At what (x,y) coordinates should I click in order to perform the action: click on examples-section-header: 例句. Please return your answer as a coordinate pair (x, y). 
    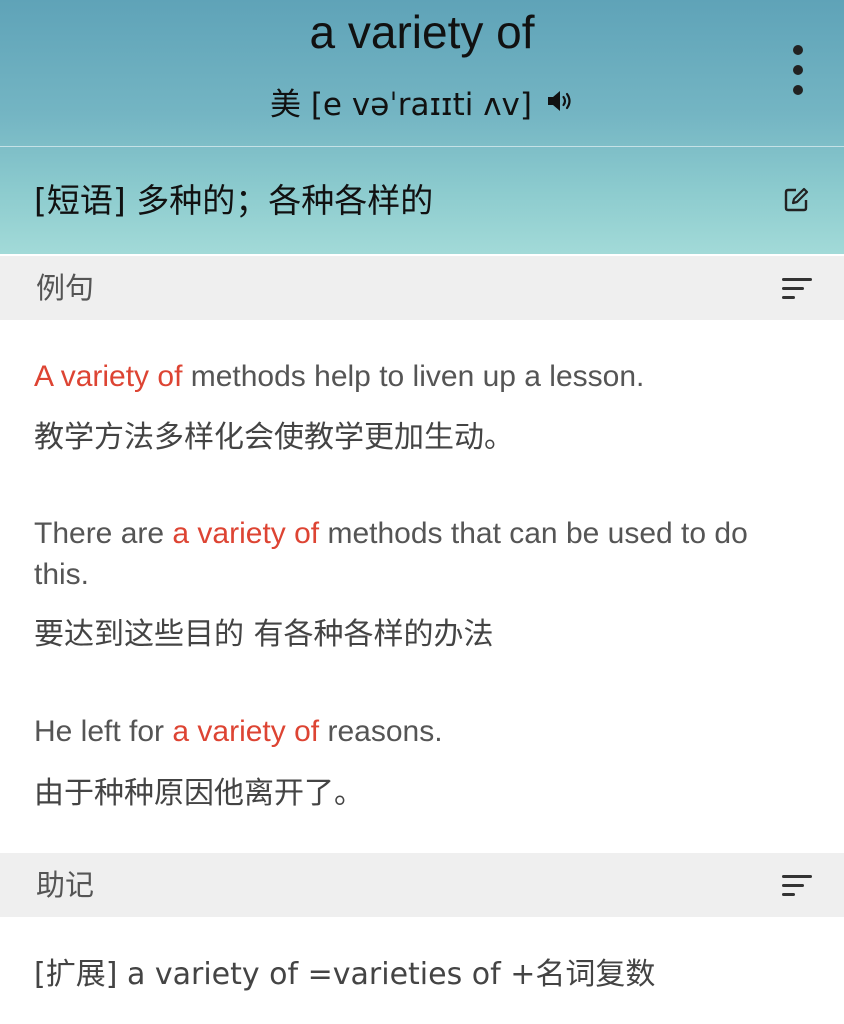
    Looking at the image, I should click on (422, 288).